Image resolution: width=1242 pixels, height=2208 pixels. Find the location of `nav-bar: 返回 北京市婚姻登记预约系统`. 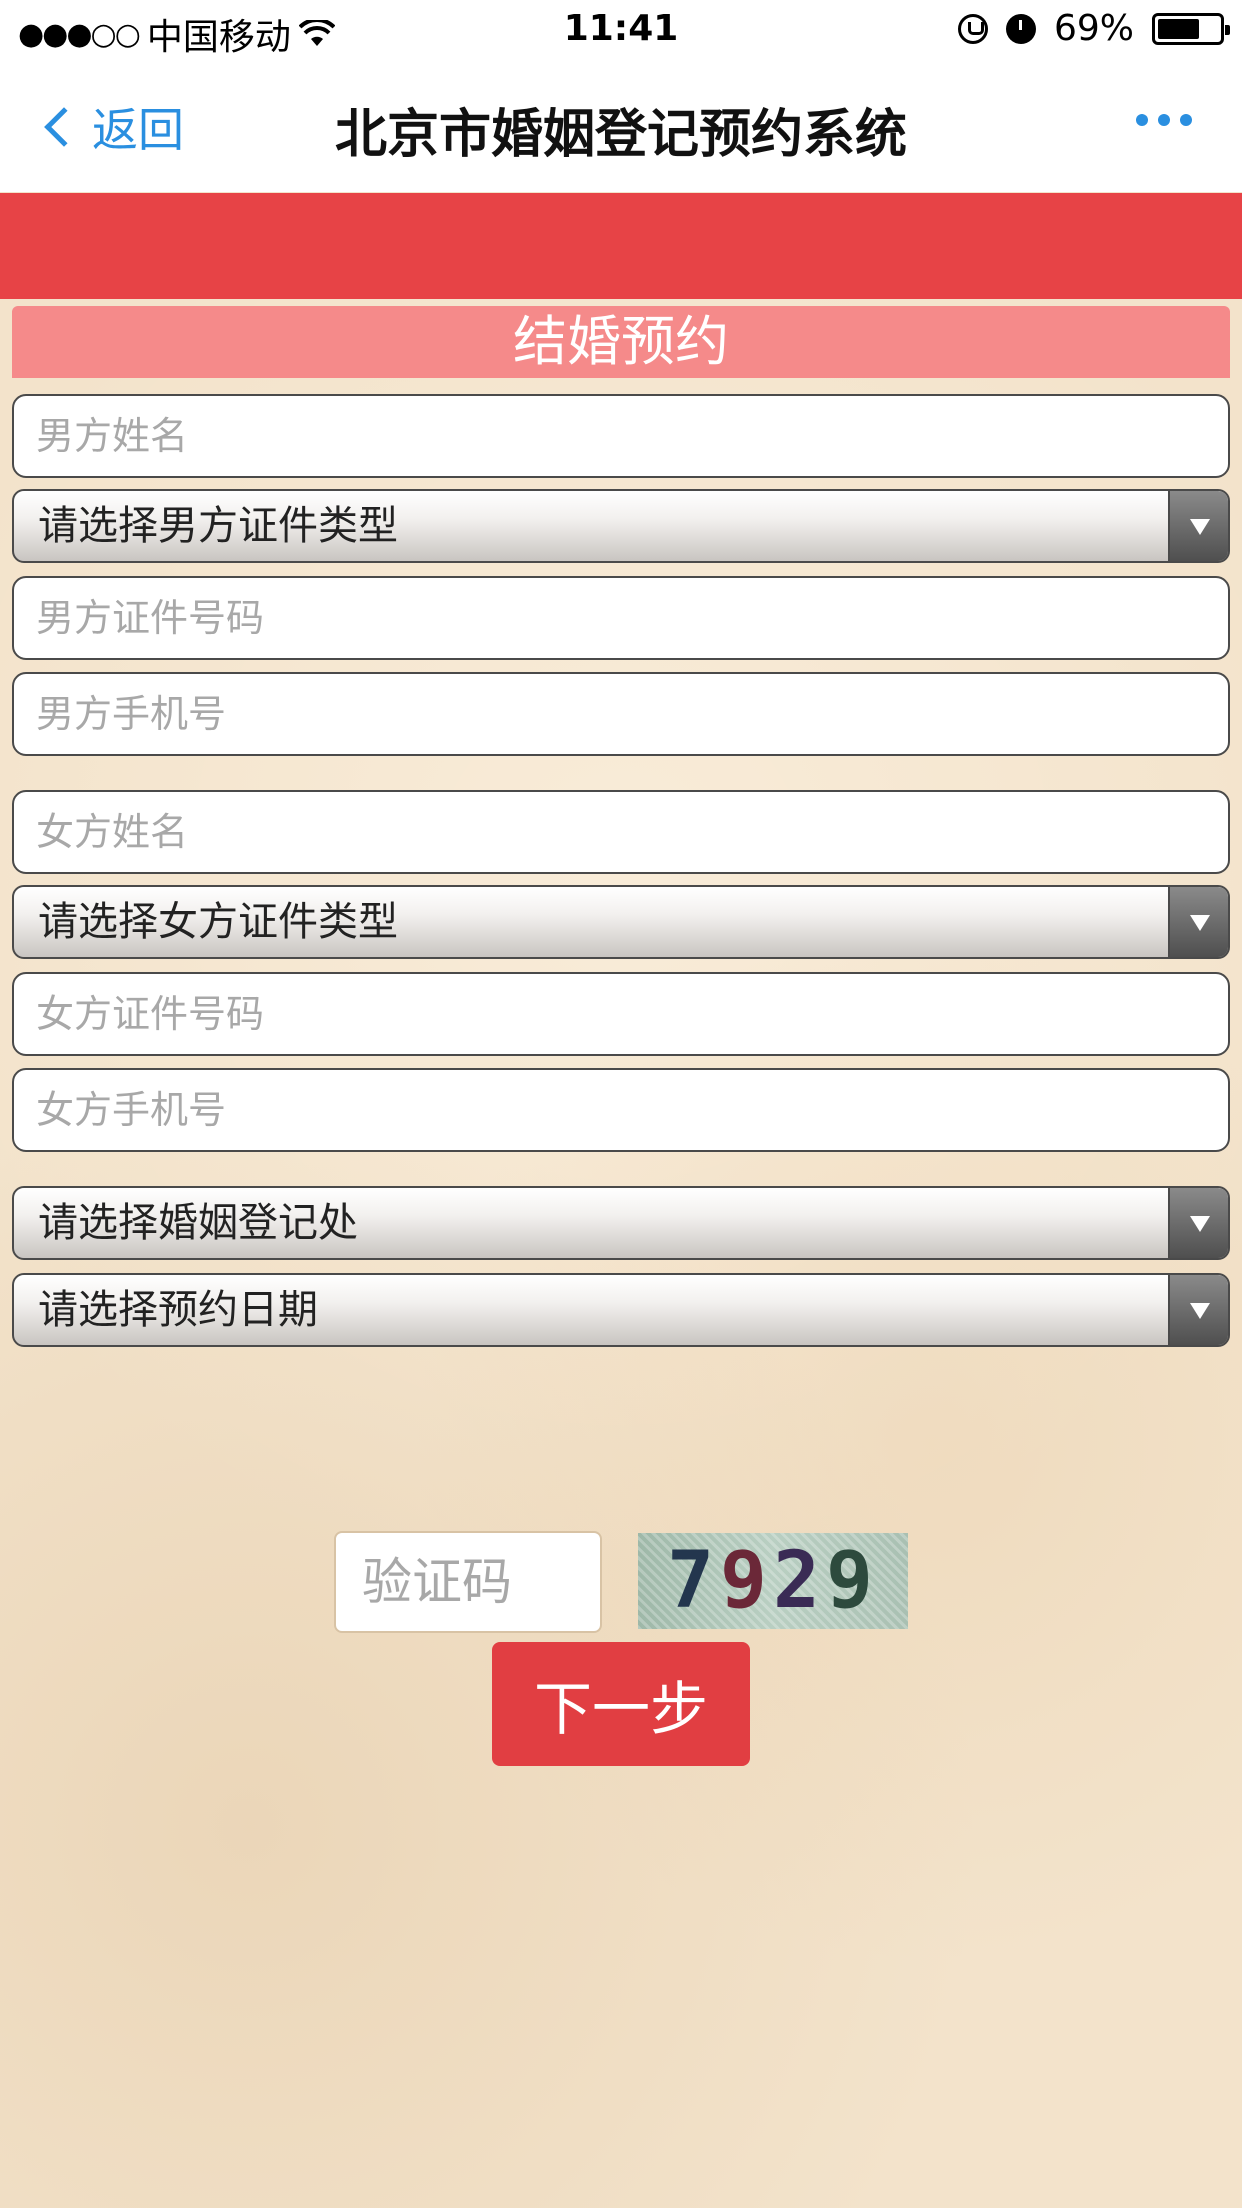

nav-bar: 返回 北京市婚姻登记预约系统 is located at coordinates (621, 127).